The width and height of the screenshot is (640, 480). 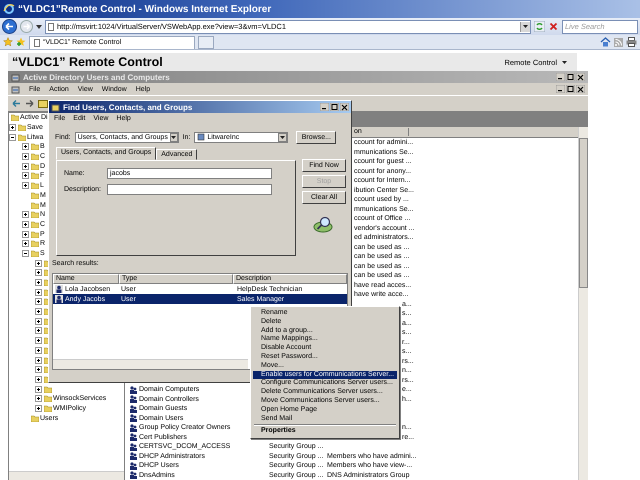 What do you see at coordinates (583, 303) in the screenshot?
I see `vertical-scrollbar` at bounding box center [583, 303].